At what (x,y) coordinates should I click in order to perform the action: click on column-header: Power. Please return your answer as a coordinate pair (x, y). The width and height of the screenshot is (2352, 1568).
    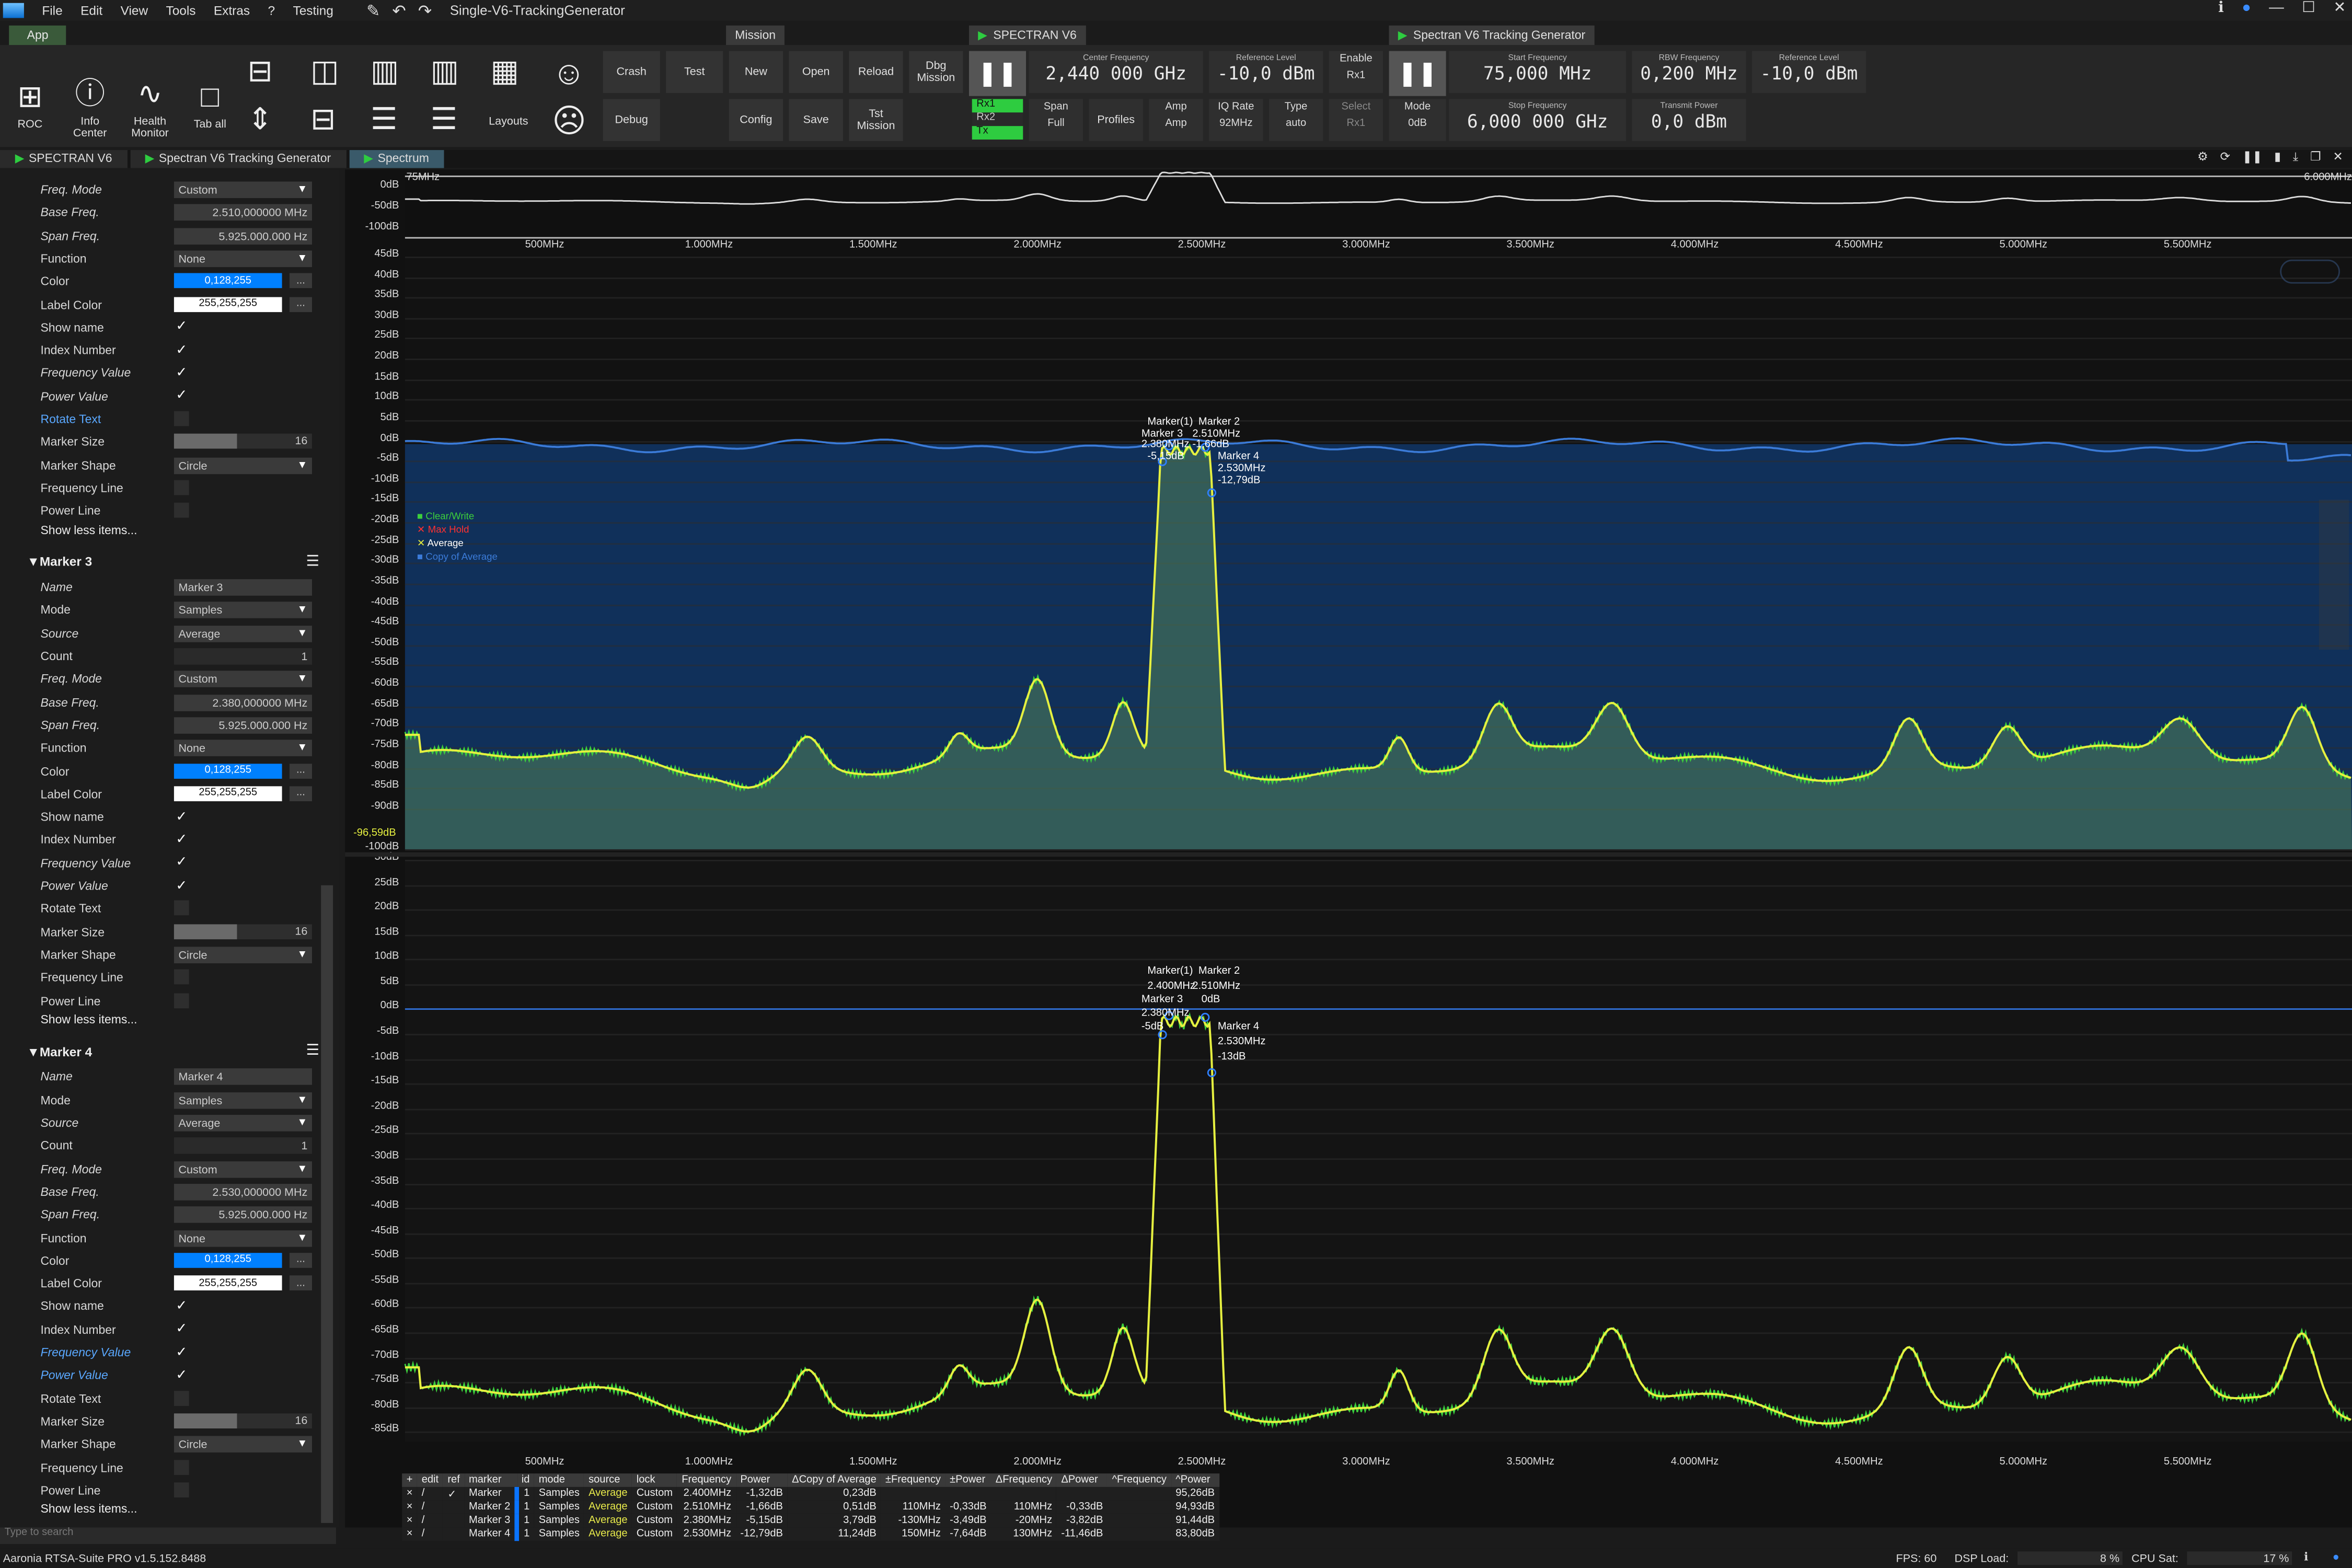
    Looking at the image, I should click on (761, 1480).